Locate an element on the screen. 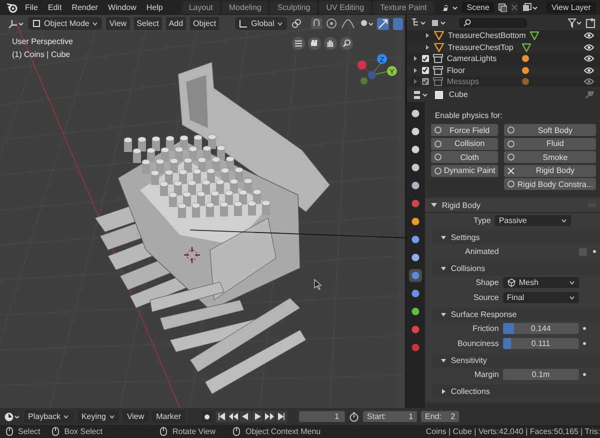 This screenshot has width=600, height=438. menu-item: Object is located at coordinates (205, 23).